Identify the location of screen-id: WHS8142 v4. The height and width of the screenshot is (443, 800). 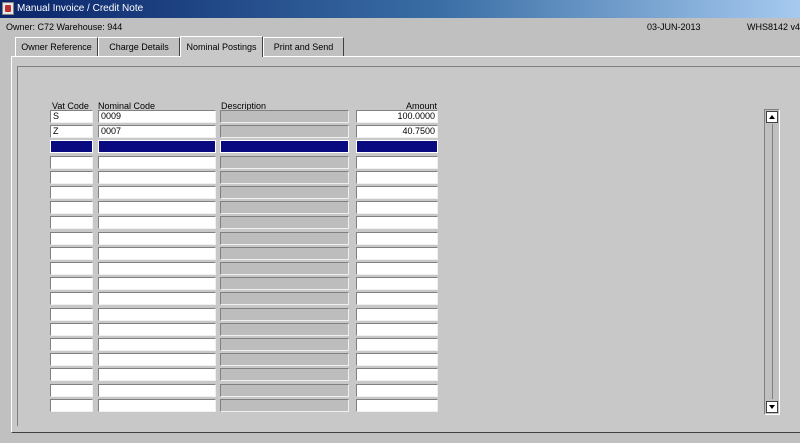
(773, 27).